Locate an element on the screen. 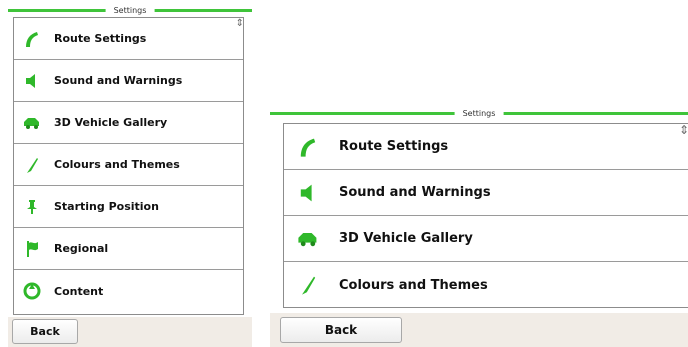 This screenshot has height=347, width=688. menu-item-label: Starting Position is located at coordinates (106, 206).